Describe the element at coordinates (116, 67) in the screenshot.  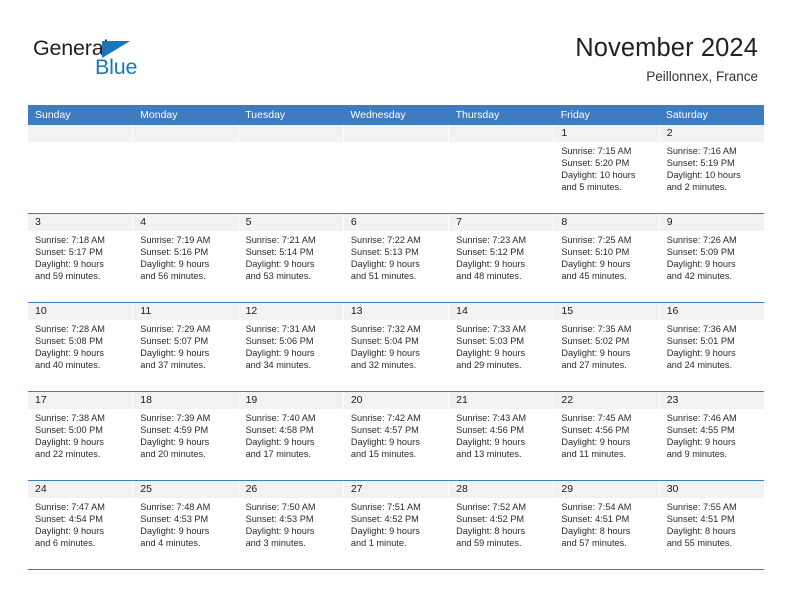
I see `logo-text-blue: Blue` at that location.